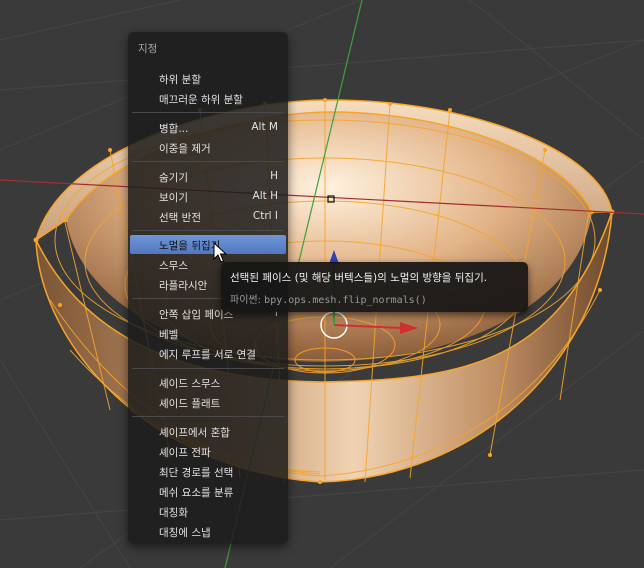 The height and width of the screenshot is (568, 644). I want to click on menu-item-shape-propagate: 셰이프 전파, so click(208, 451).